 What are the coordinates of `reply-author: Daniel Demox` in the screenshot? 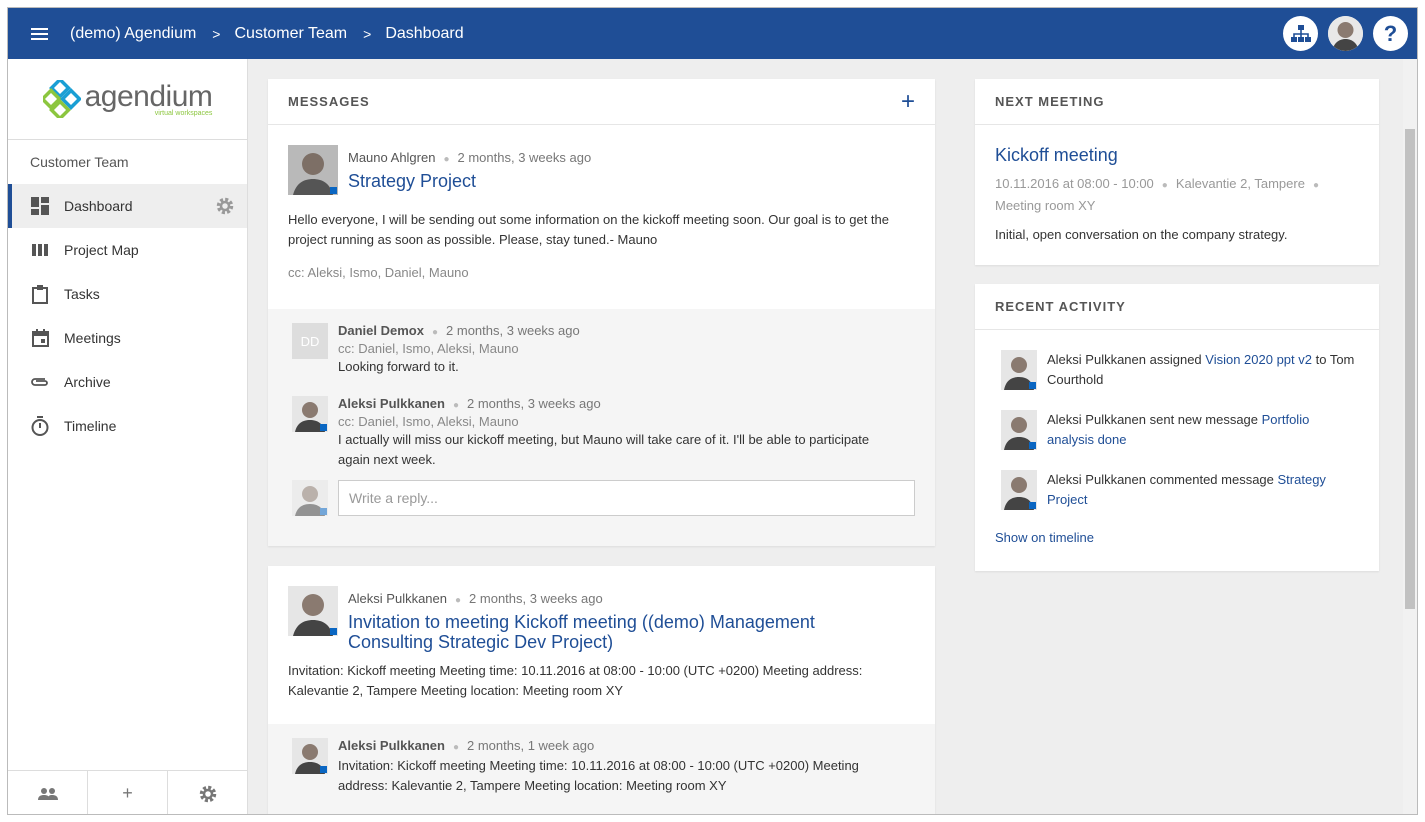 It's located at (381, 330).